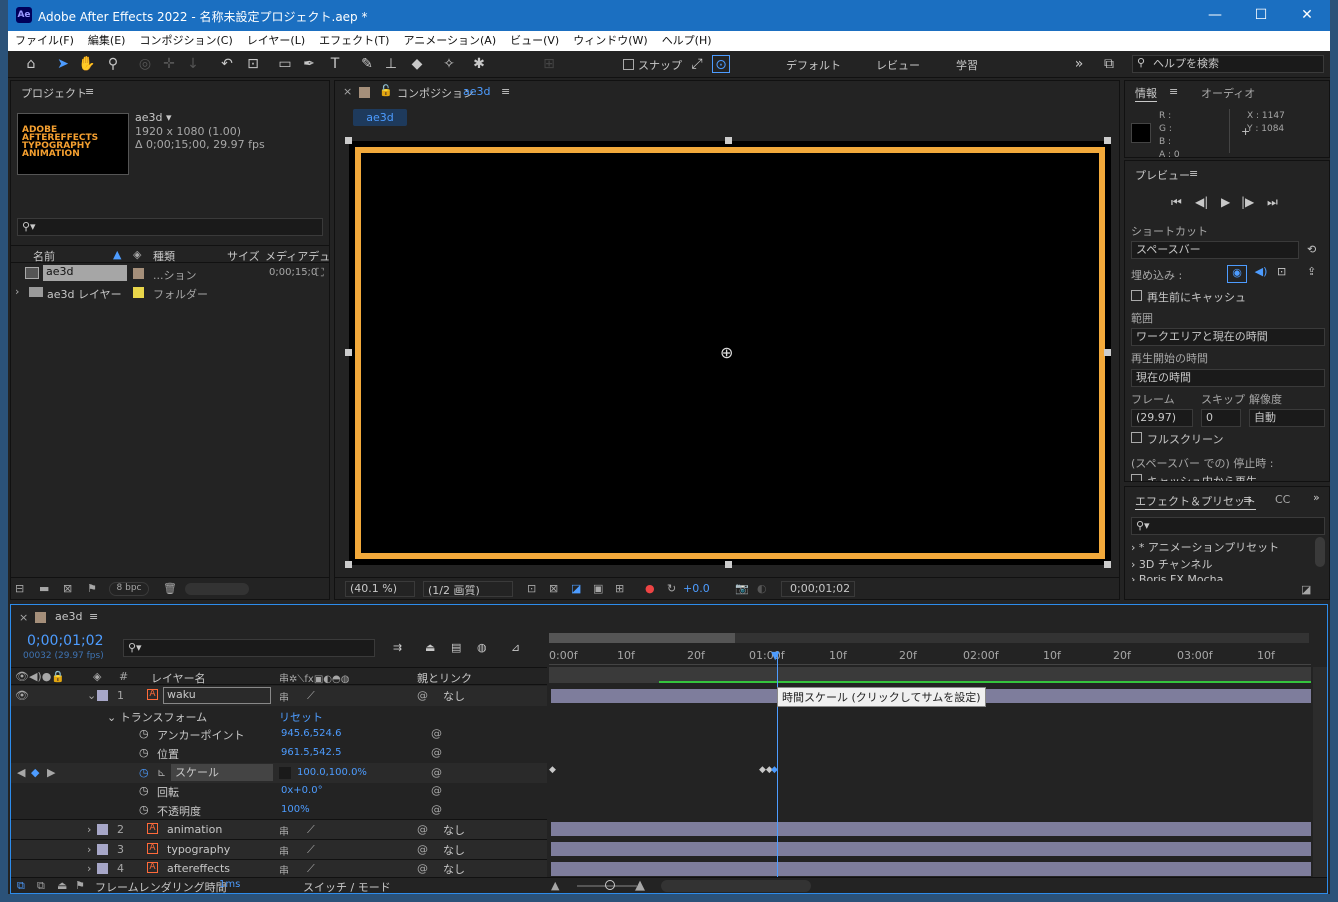  I want to click on pan-tool-icon: ✛, so click(169, 64).